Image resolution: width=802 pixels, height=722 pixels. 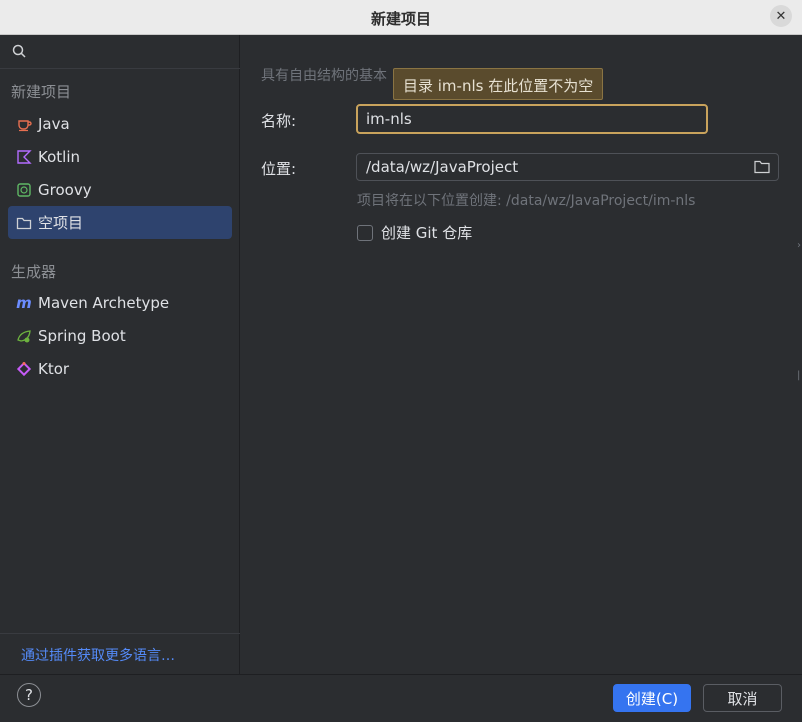 I want to click on sidebar-item-kotlin: Kotlin, so click(x=120, y=156).